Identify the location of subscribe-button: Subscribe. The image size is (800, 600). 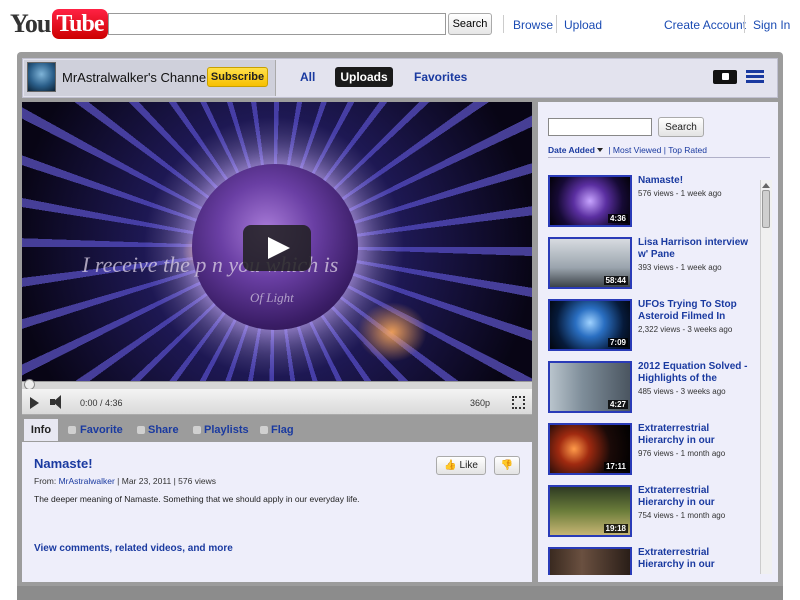
(237, 77).